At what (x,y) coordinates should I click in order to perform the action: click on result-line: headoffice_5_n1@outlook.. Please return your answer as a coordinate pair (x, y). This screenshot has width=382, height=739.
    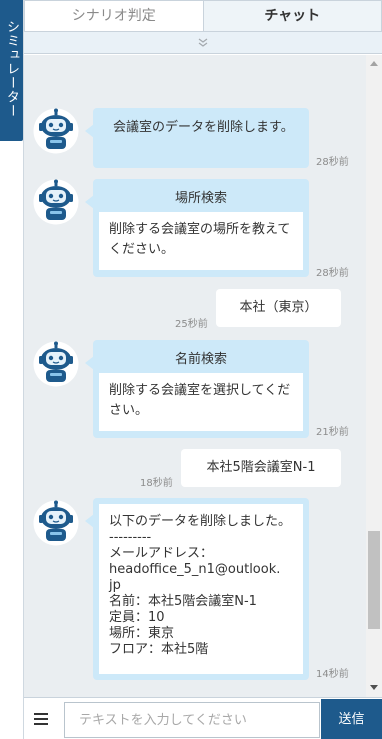
    Looking at the image, I should click on (195, 569).